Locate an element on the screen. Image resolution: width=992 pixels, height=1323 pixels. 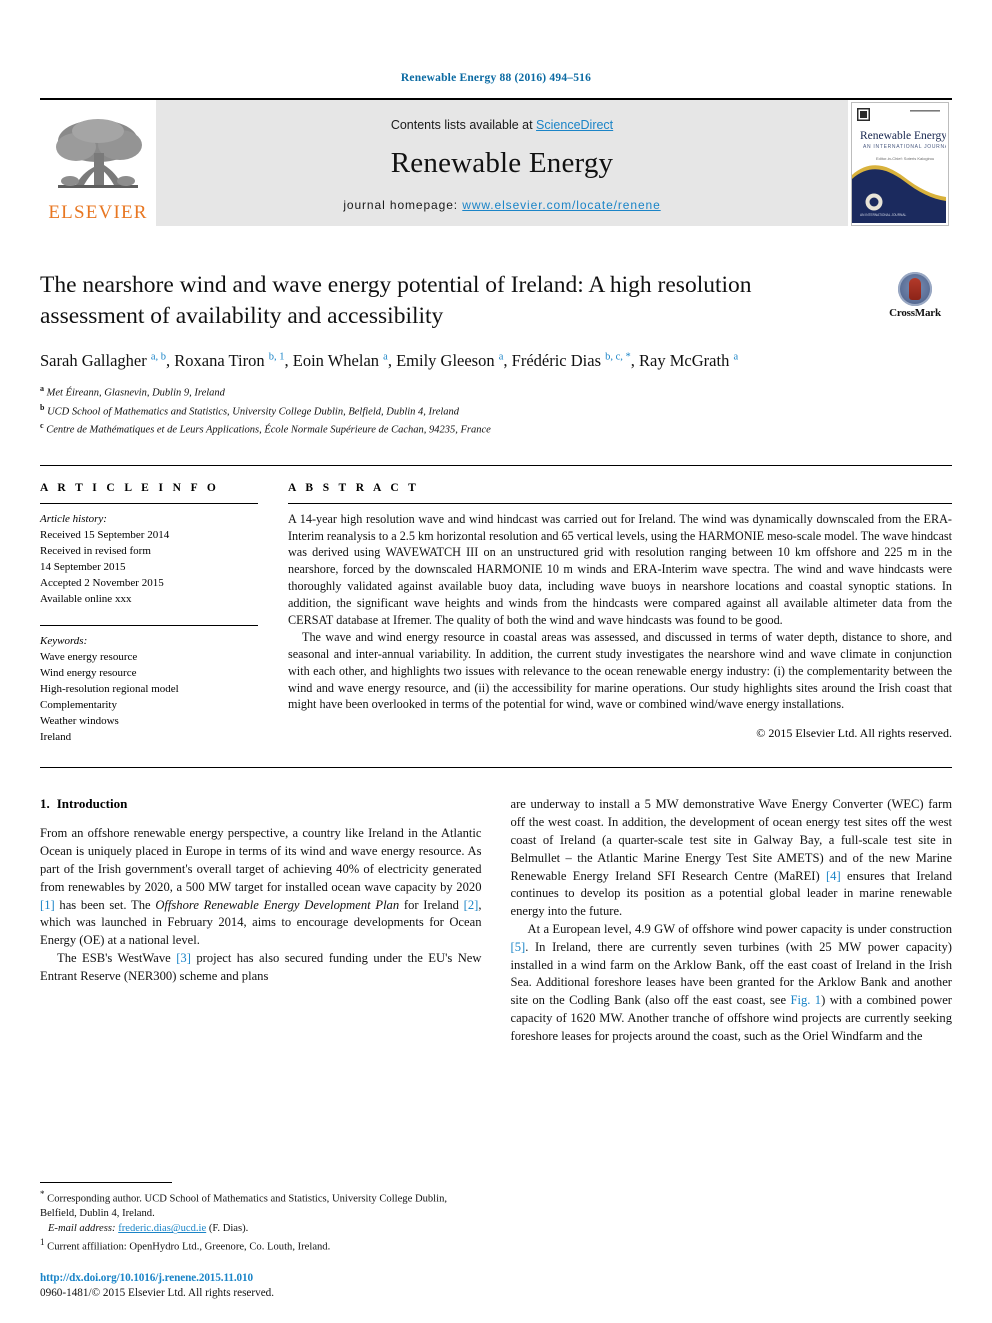
affiliation-mark: b is located at coordinates (42, 407).